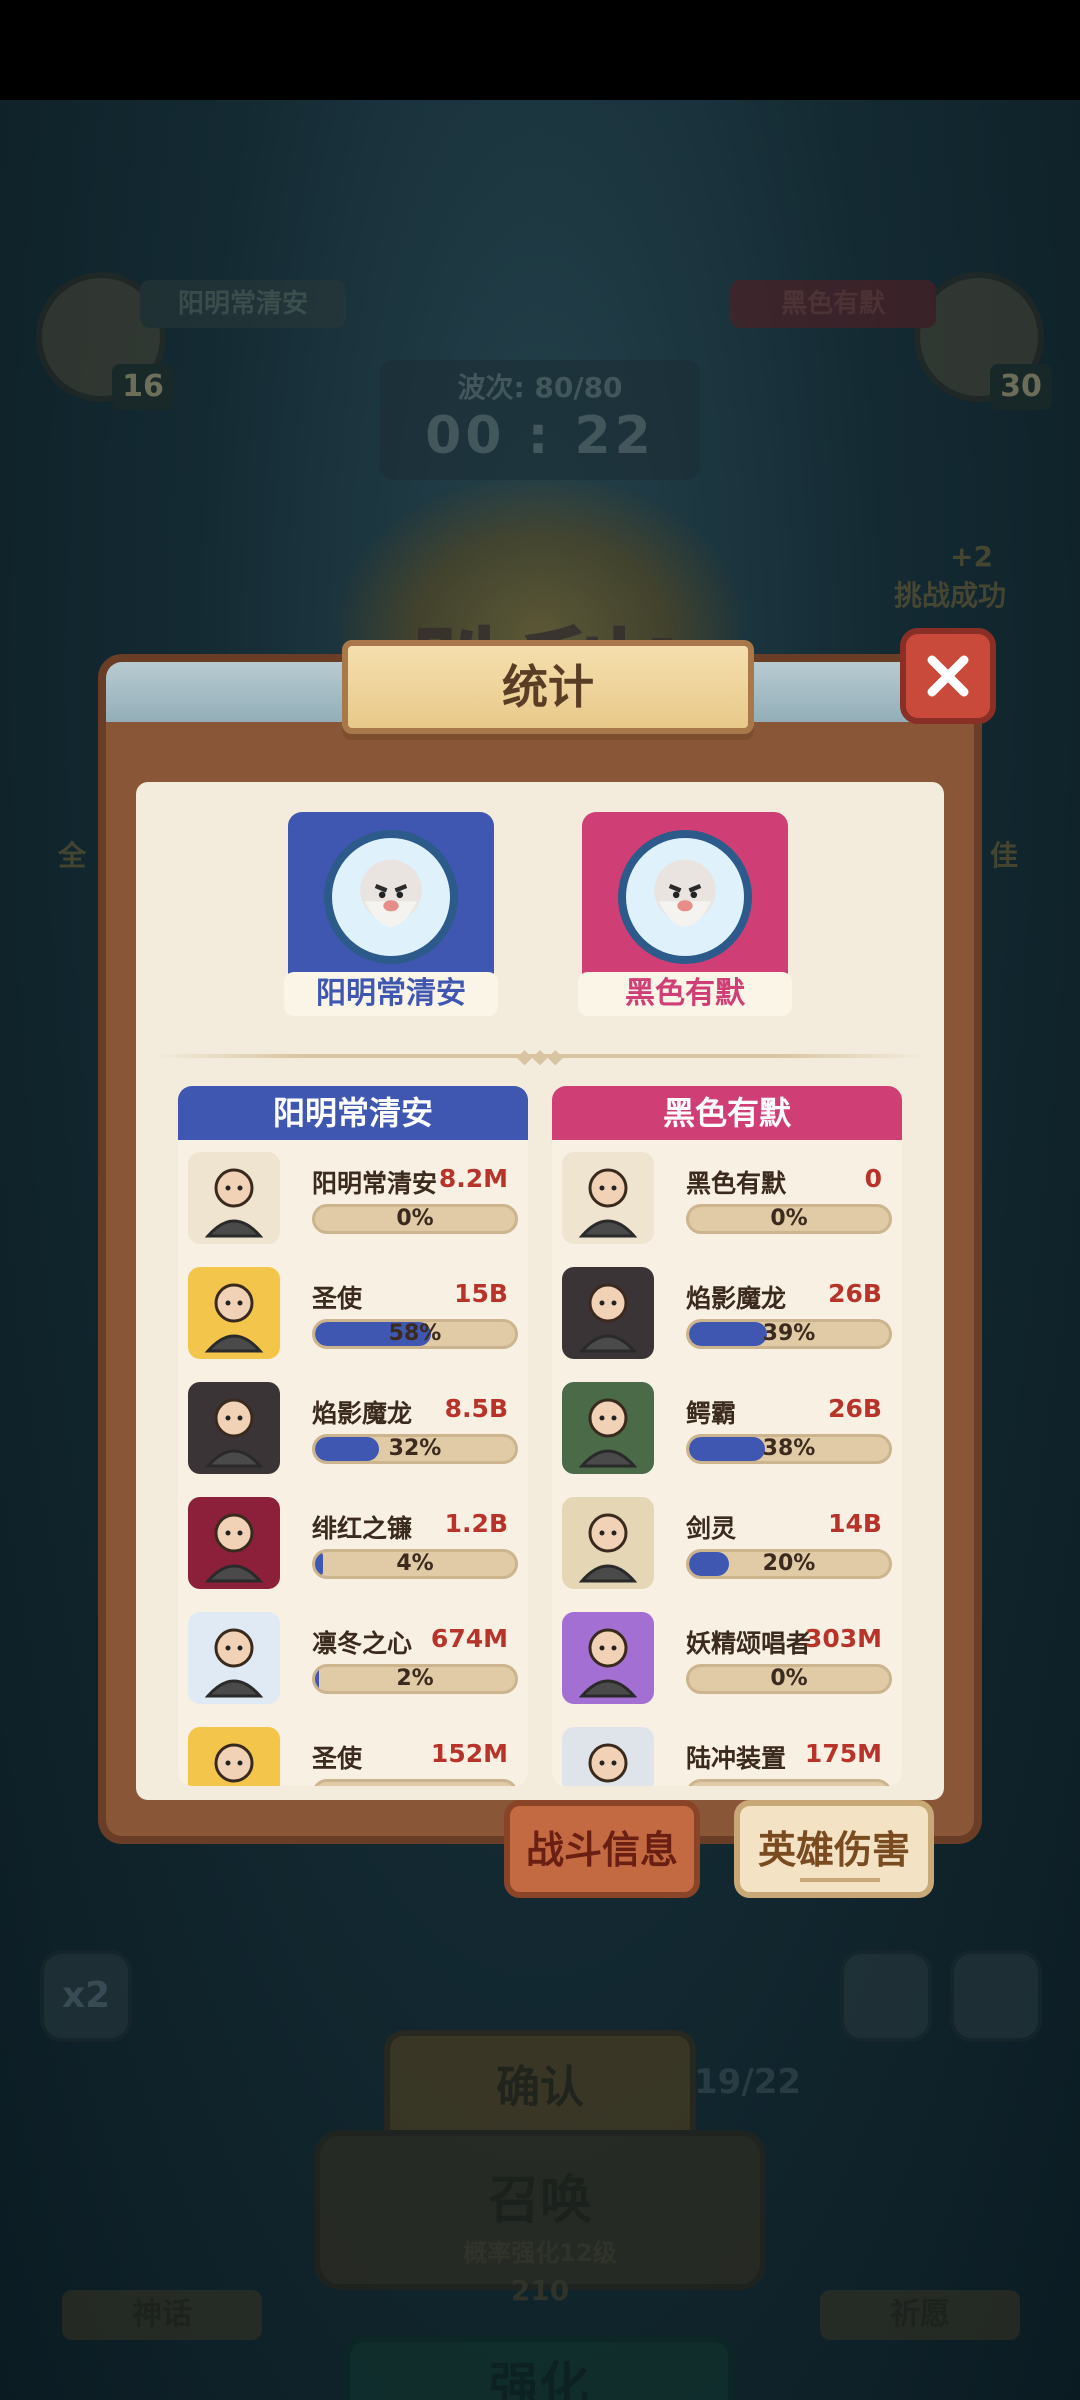 This screenshot has width=1080, height=2400. I want to click on hero-damage: 674M, so click(469, 1638).